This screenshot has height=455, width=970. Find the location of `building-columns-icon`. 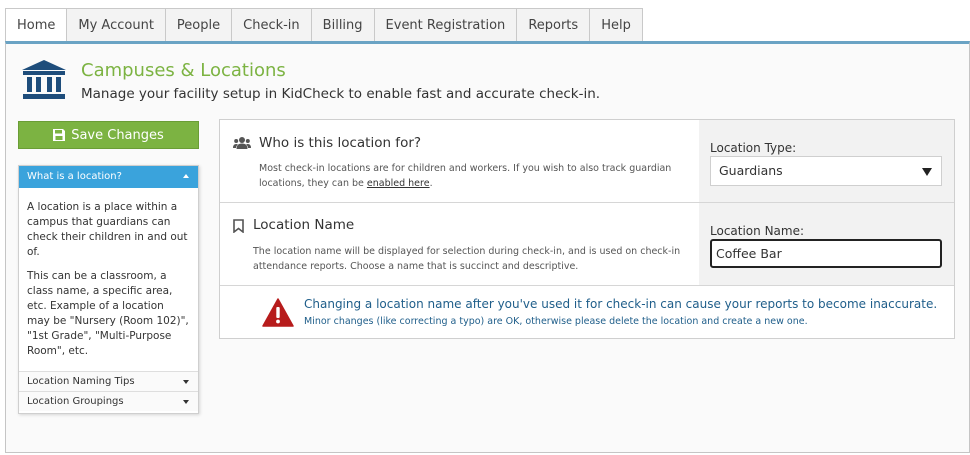

building-columns-icon is located at coordinates (44, 79).